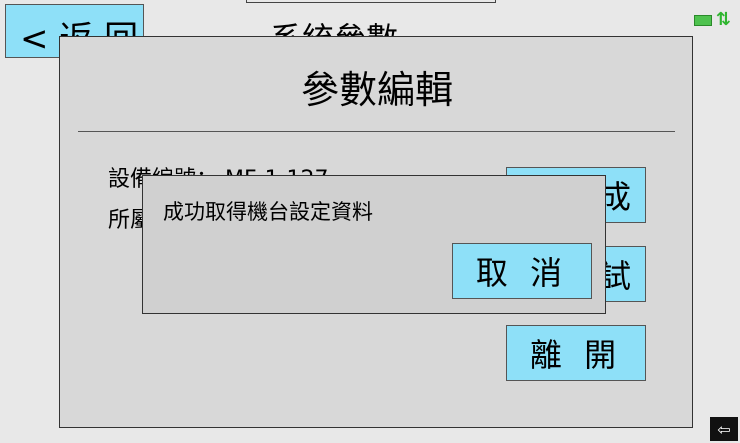 The height and width of the screenshot is (443, 740). What do you see at coordinates (376, 131) in the screenshot?
I see `divider` at bounding box center [376, 131].